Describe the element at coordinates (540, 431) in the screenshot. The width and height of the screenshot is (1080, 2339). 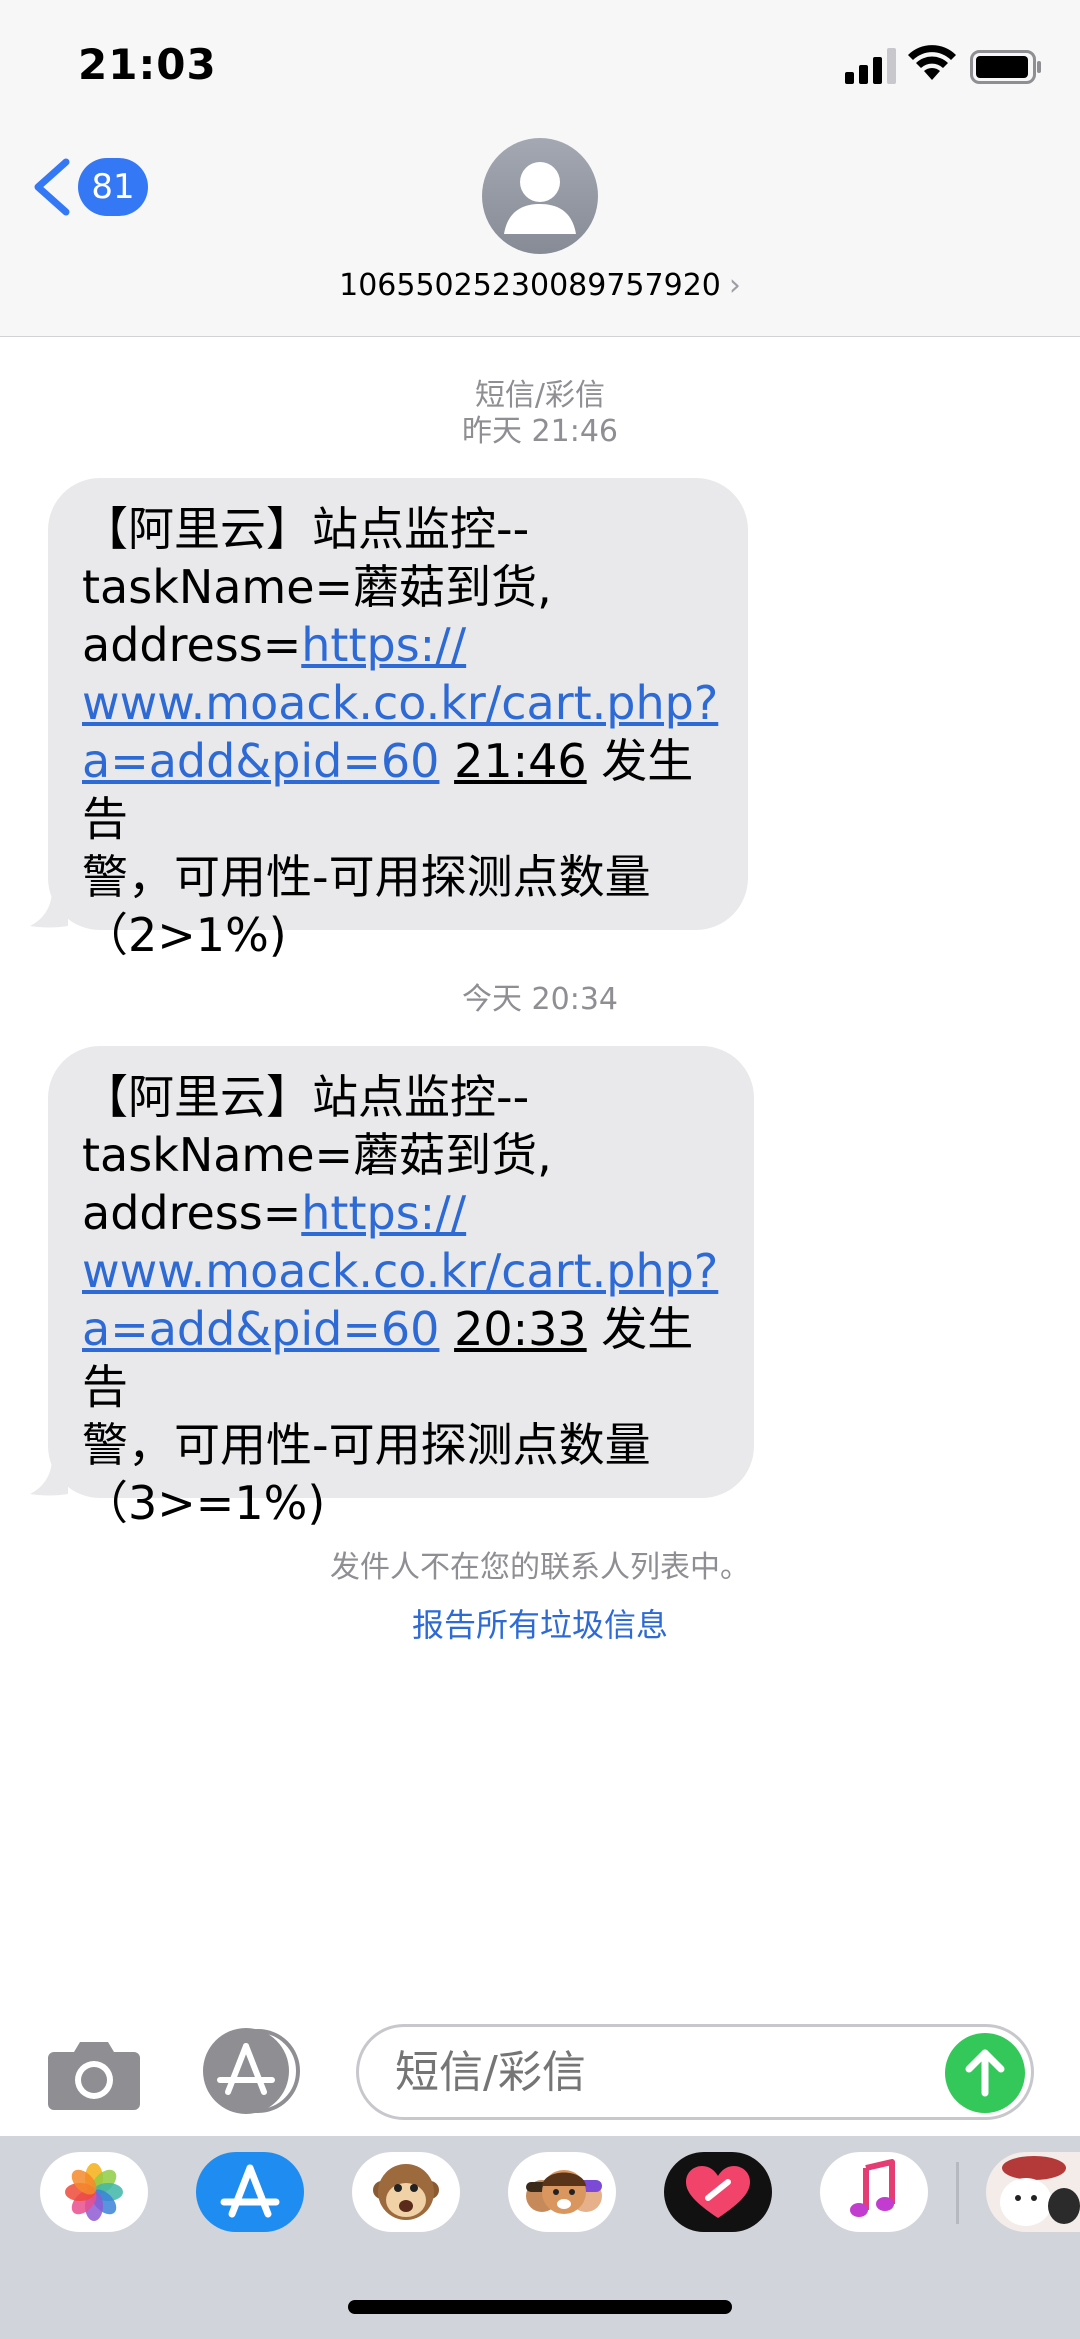
I see `message-timestamp: 昨天 21:46` at that location.